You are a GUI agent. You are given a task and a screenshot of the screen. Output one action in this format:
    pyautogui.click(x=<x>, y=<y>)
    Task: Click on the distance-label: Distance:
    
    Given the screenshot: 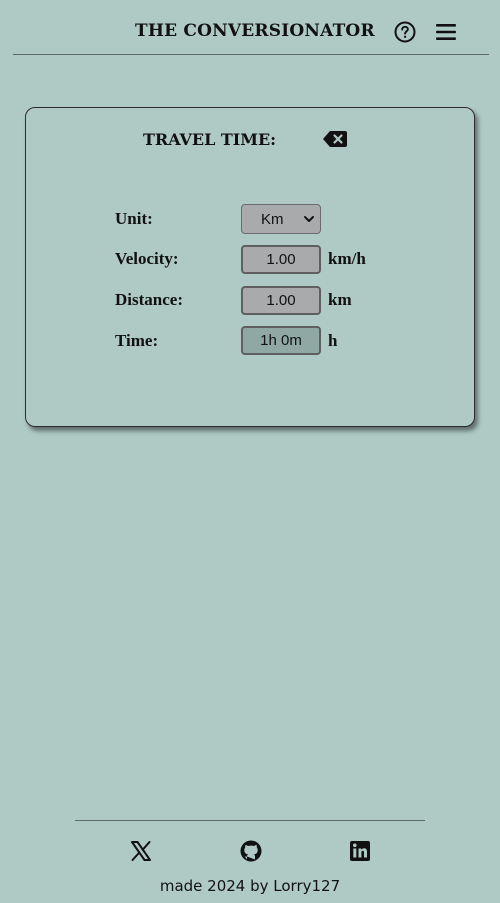 What is the action you would take?
    pyautogui.click(x=149, y=299)
    